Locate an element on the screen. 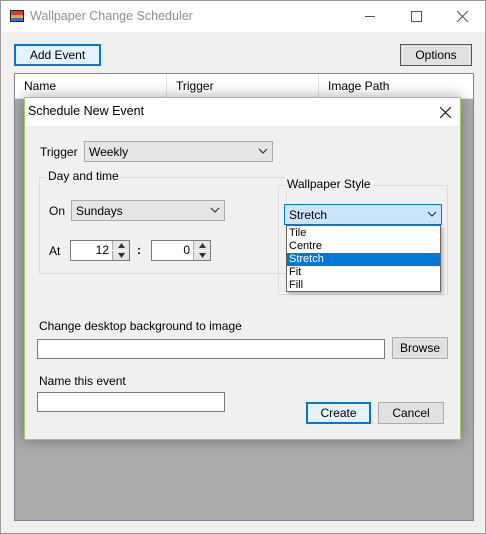  options-button: Options is located at coordinates (436, 55).